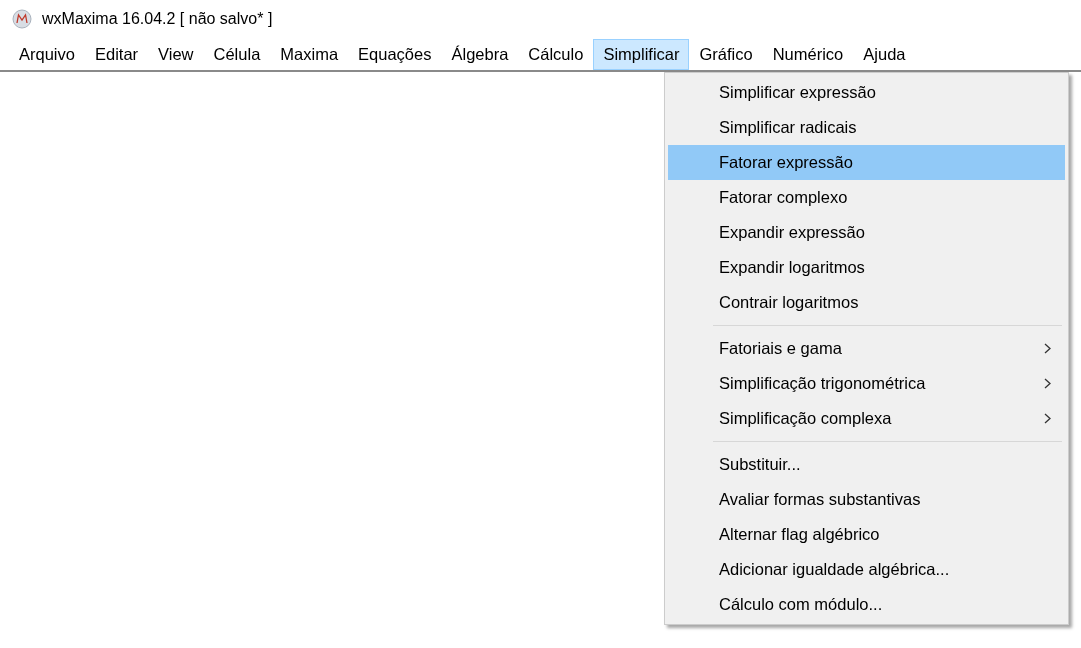 This screenshot has height=648, width=1081. I want to click on menu-item: Fatorar expressão, so click(866, 162).